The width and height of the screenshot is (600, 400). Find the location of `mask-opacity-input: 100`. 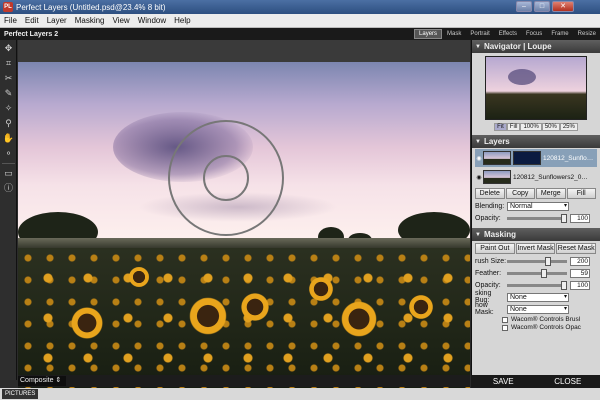

mask-opacity-input: 100 is located at coordinates (580, 285).